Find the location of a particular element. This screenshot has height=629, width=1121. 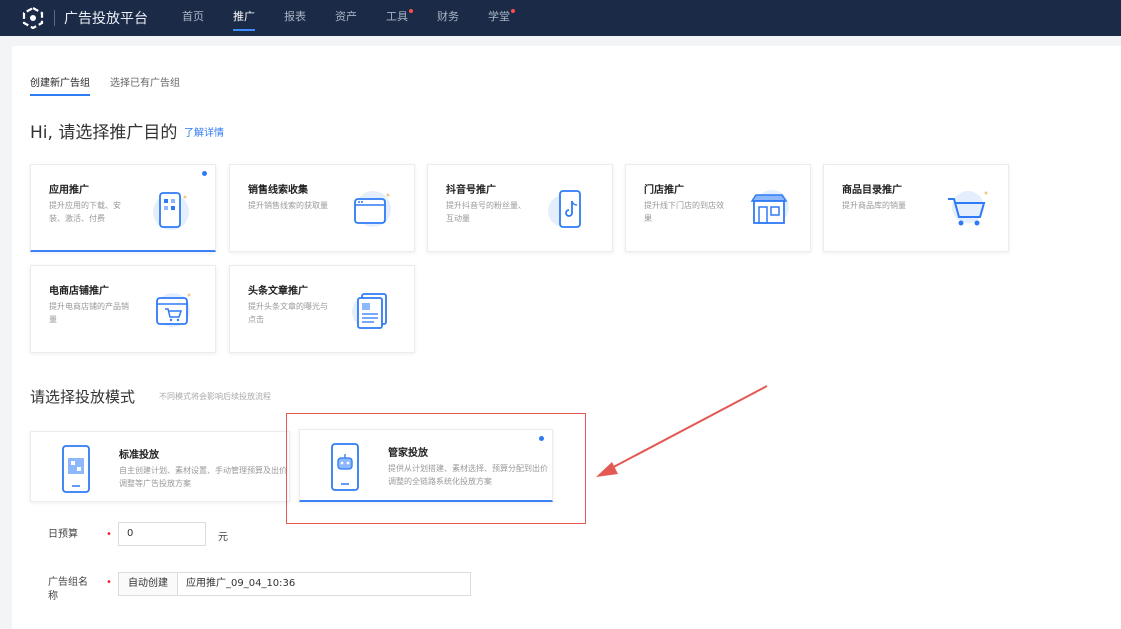

tab-create-ad-group: 创建新广告组 is located at coordinates (60, 85).